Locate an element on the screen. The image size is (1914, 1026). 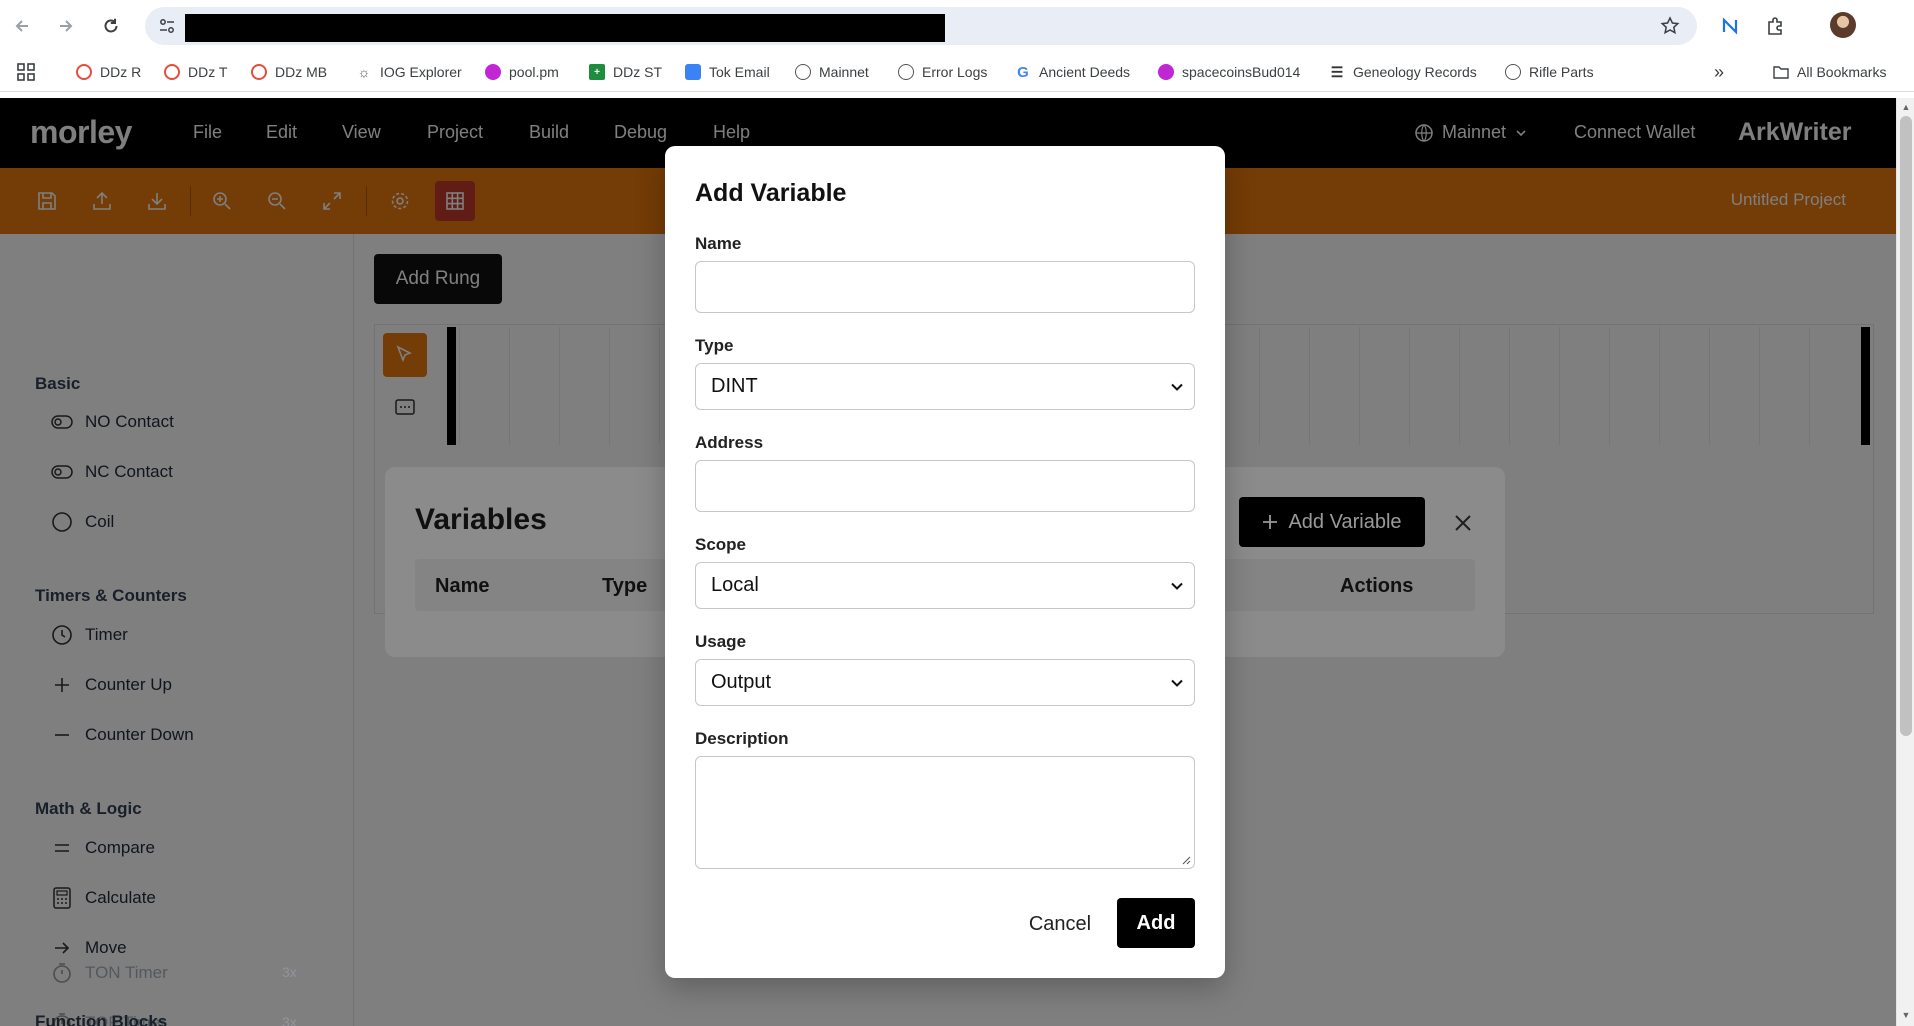
bookmark-error-logs: Error Logs is located at coordinates (942, 72).